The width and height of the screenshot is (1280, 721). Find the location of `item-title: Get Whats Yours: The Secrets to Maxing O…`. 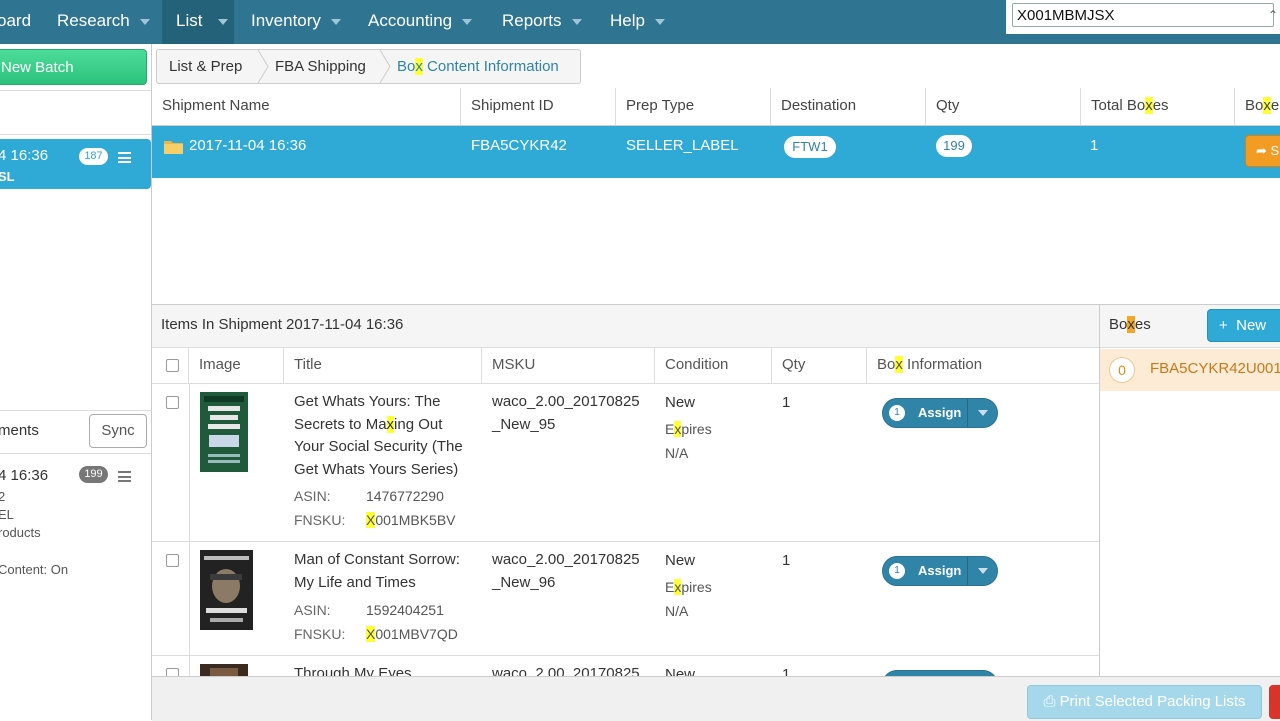

item-title: Get Whats Yours: The Secrets to Maxing O… is located at coordinates (384, 436).